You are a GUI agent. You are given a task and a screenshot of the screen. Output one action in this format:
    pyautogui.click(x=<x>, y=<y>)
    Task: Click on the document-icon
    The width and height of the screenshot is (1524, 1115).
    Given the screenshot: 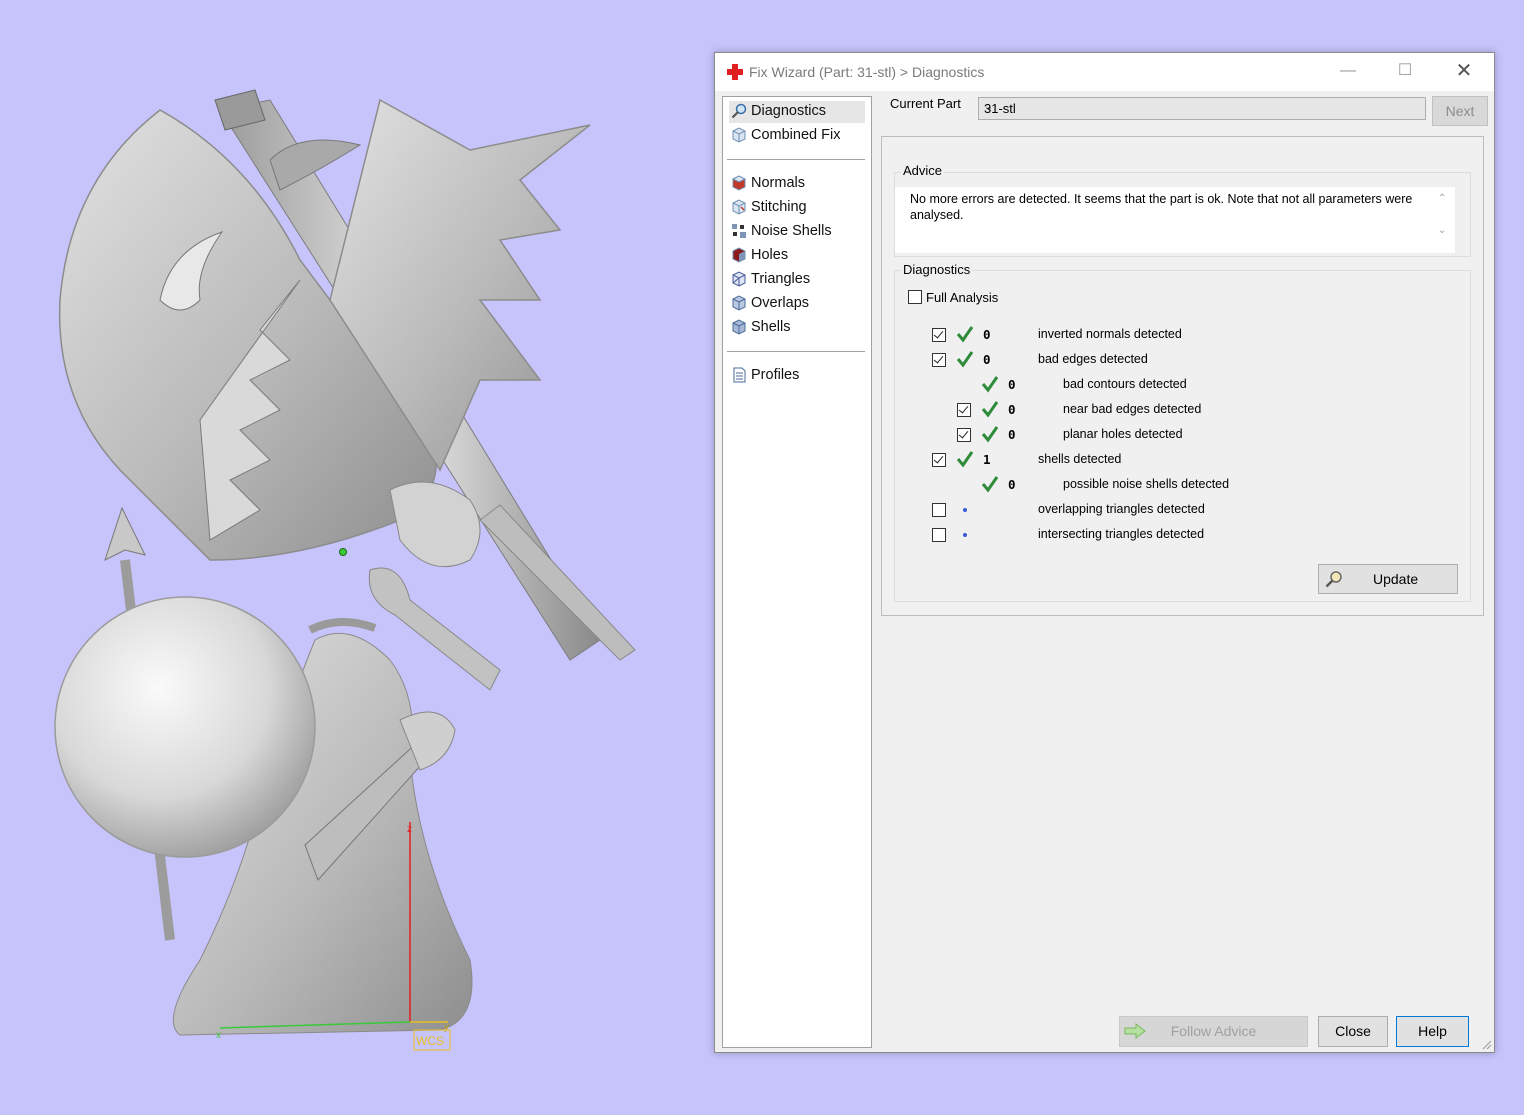 What is the action you would take?
    pyautogui.click(x=739, y=375)
    